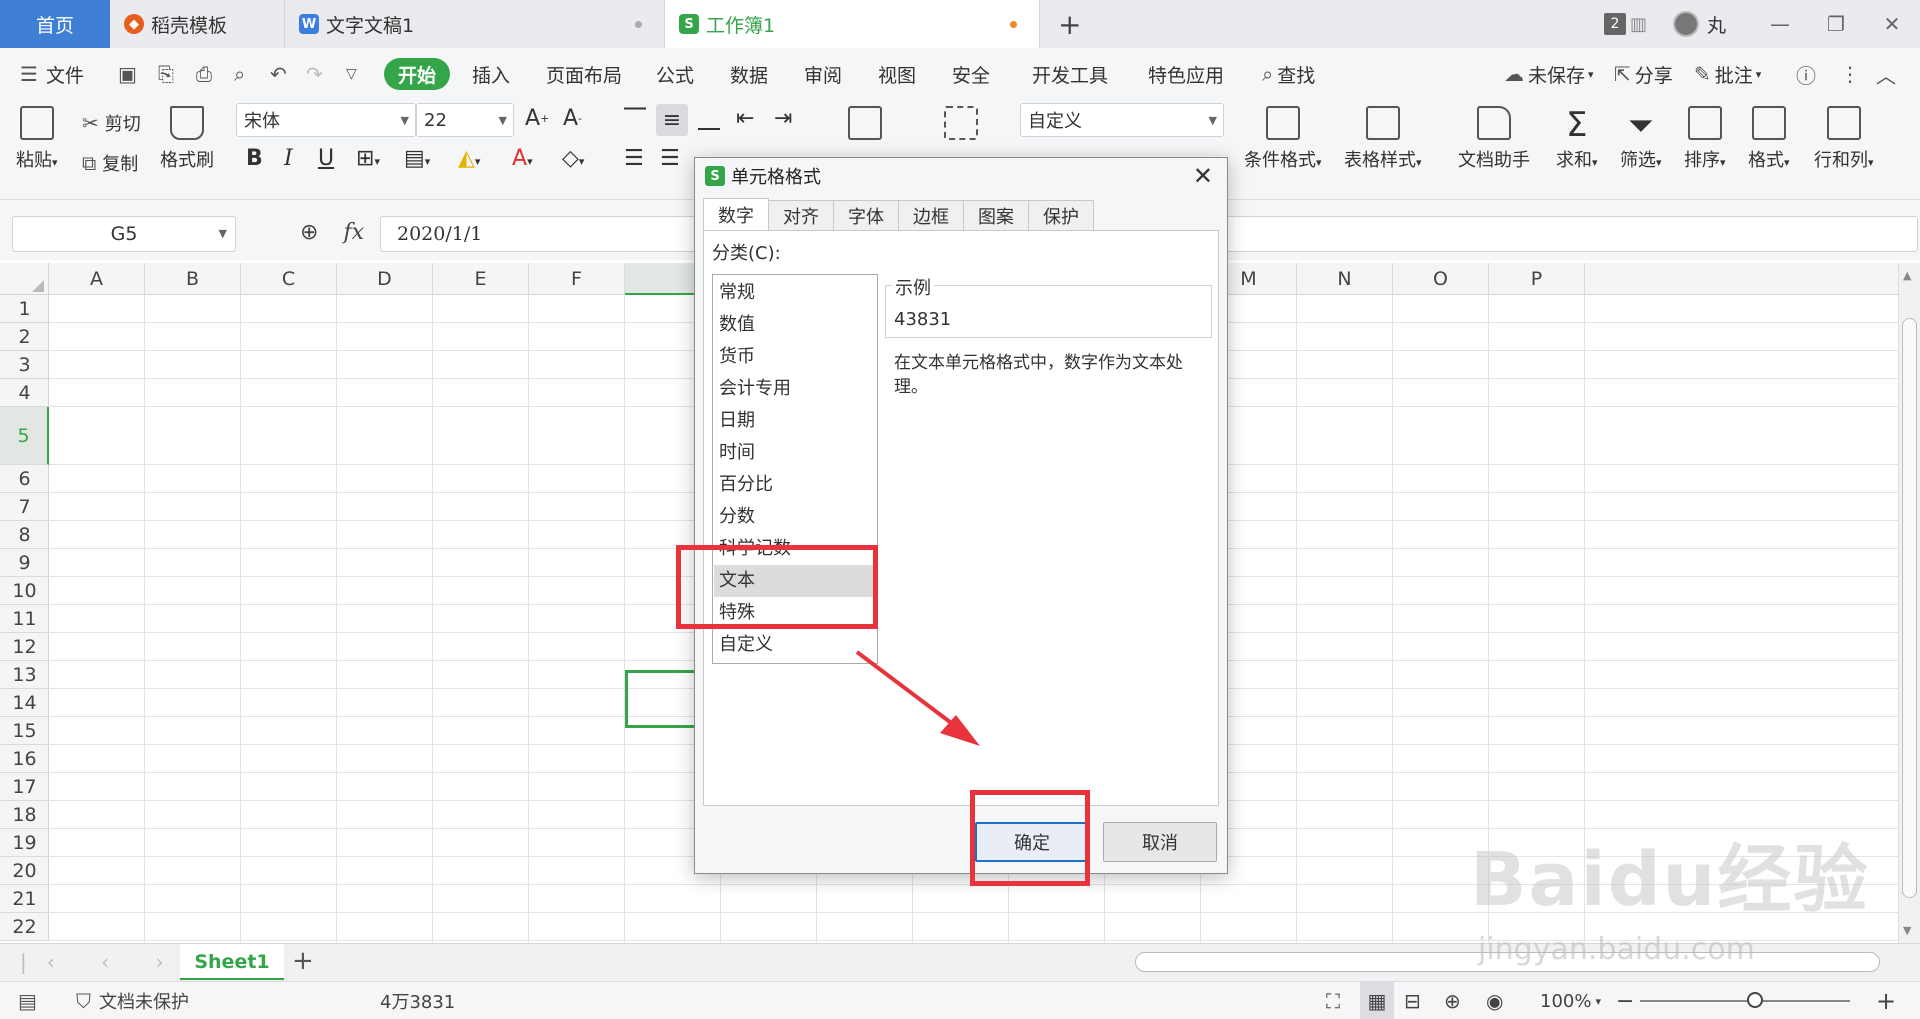 The height and width of the screenshot is (1019, 1920). What do you see at coordinates (1069, 24) in the screenshot?
I see `new-tab-button: +` at bounding box center [1069, 24].